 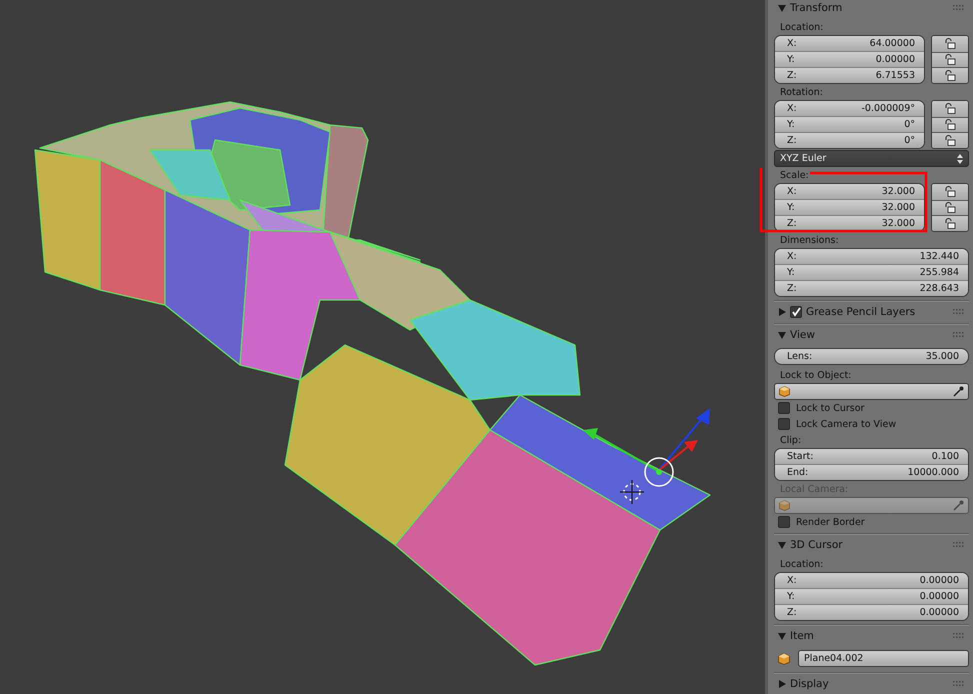 What do you see at coordinates (846, 424) in the screenshot?
I see `checkbox-label: Lock Camera to View` at bounding box center [846, 424].